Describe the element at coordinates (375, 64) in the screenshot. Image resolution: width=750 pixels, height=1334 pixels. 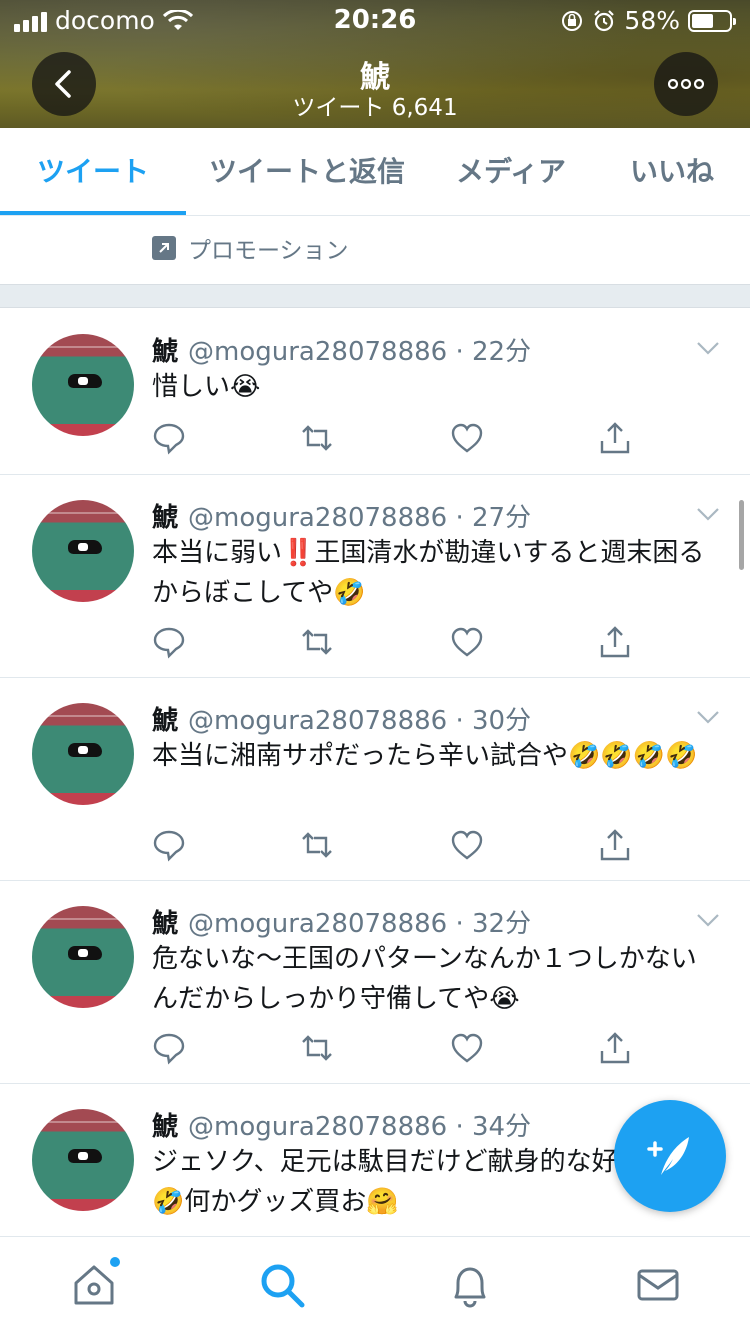
I see `profile-header: docomo 20:26 58% 鯱 ツイート 6,641` at that location.